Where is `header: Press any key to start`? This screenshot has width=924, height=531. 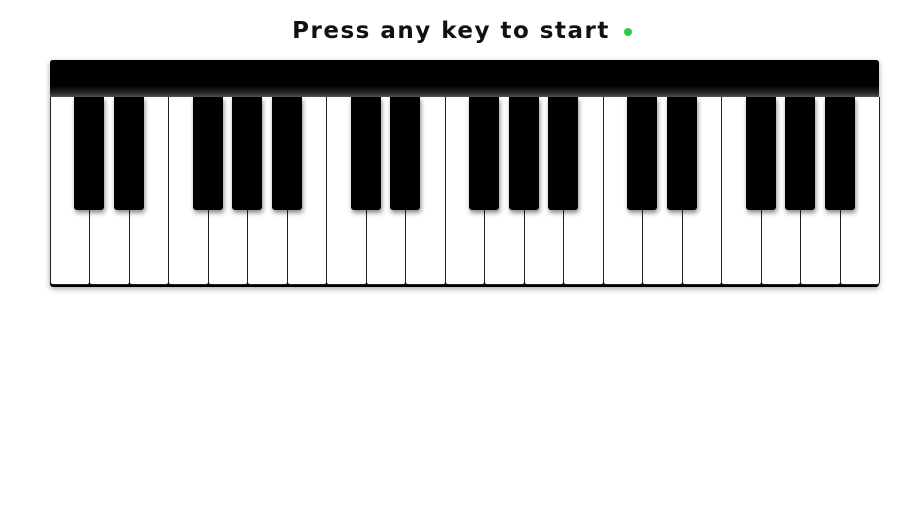
header: Press any key to start is located at coordinates (462, 31).